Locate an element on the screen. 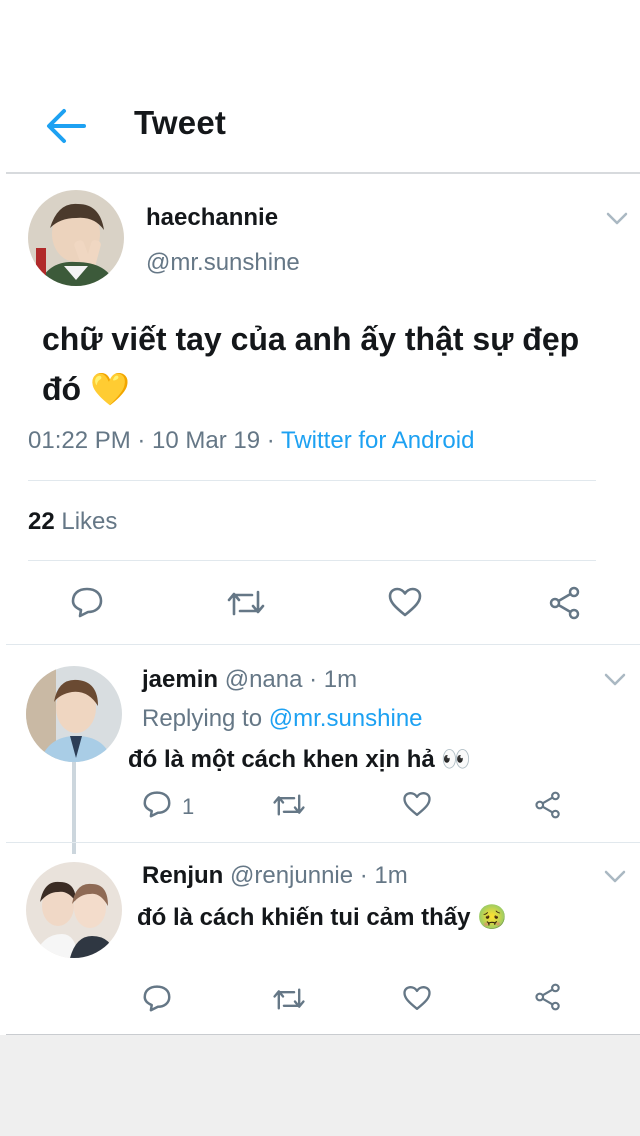 The width and height of the screenshot is (640, 1136). user-handle: @mr.sunshine is located at coordinates (223, 263).